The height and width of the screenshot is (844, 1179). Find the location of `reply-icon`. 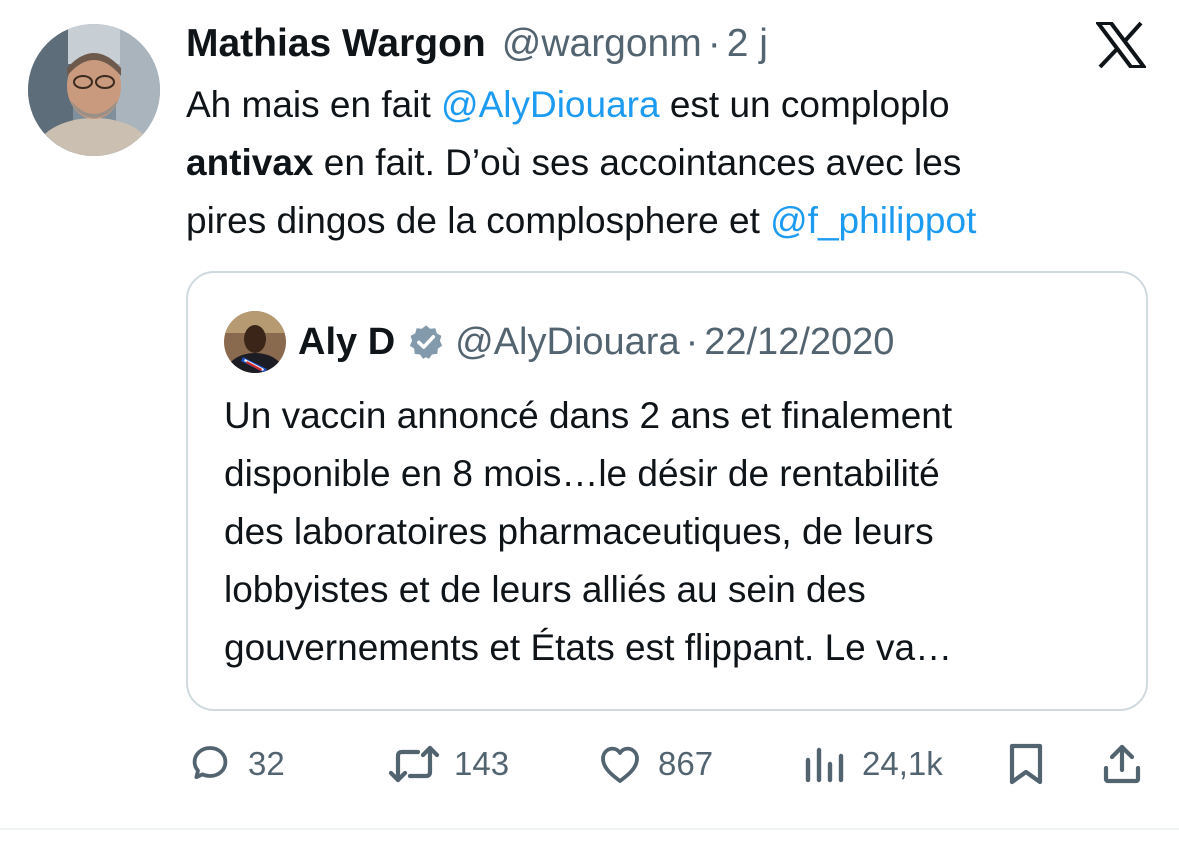

reply-icon is located at coordinates (210, 763).